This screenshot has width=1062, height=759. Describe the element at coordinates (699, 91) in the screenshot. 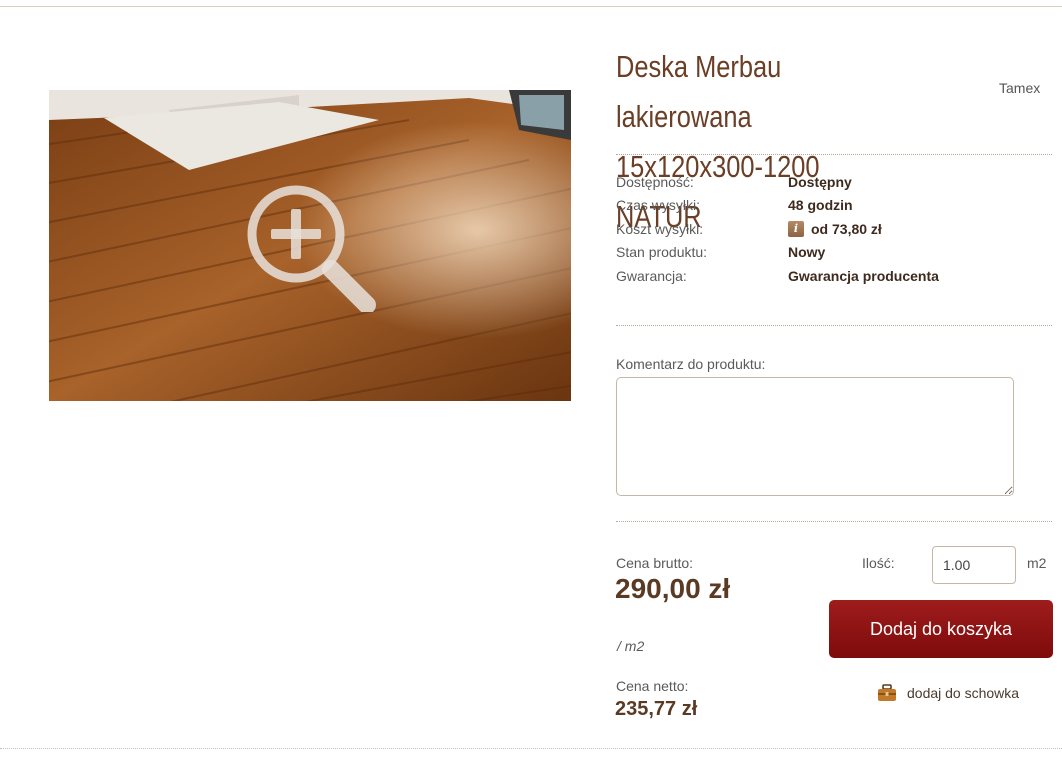

I see `product-title-line1: Deska Merbau lakierowana` at that location.